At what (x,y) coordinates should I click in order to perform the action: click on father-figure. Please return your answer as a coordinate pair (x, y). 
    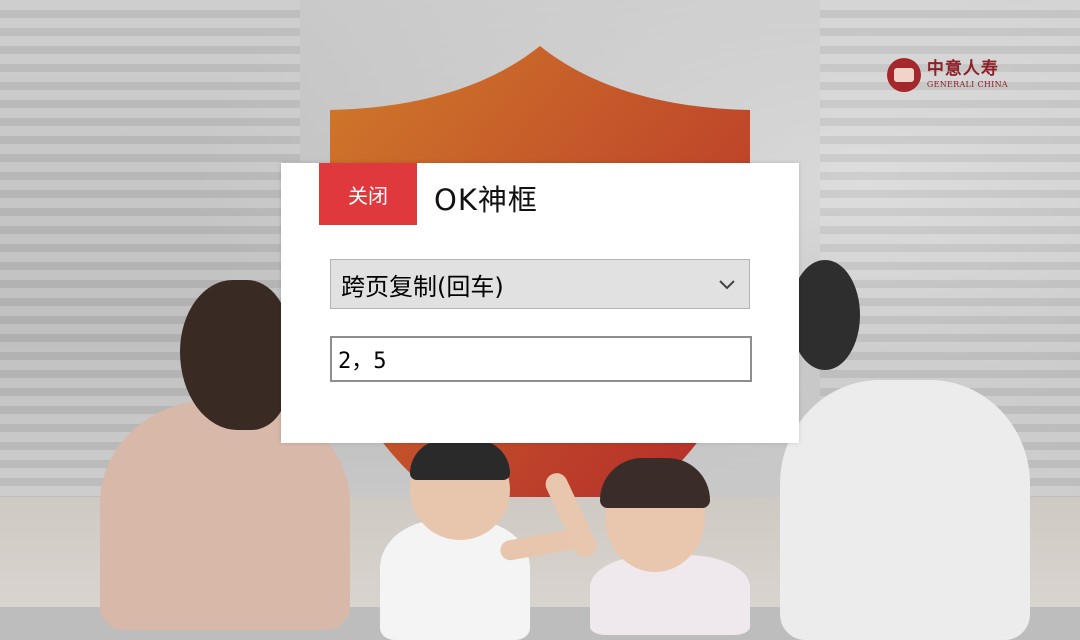
    Looking at the image, I should click on (905, 510).